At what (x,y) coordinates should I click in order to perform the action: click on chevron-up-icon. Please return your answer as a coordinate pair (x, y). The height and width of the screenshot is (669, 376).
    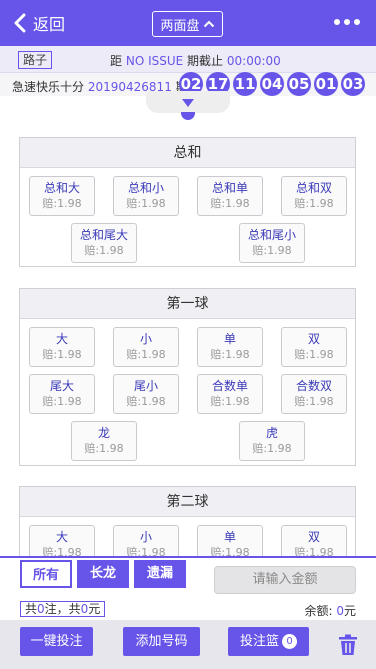
    Looking at the image, I should click on (208, 24).